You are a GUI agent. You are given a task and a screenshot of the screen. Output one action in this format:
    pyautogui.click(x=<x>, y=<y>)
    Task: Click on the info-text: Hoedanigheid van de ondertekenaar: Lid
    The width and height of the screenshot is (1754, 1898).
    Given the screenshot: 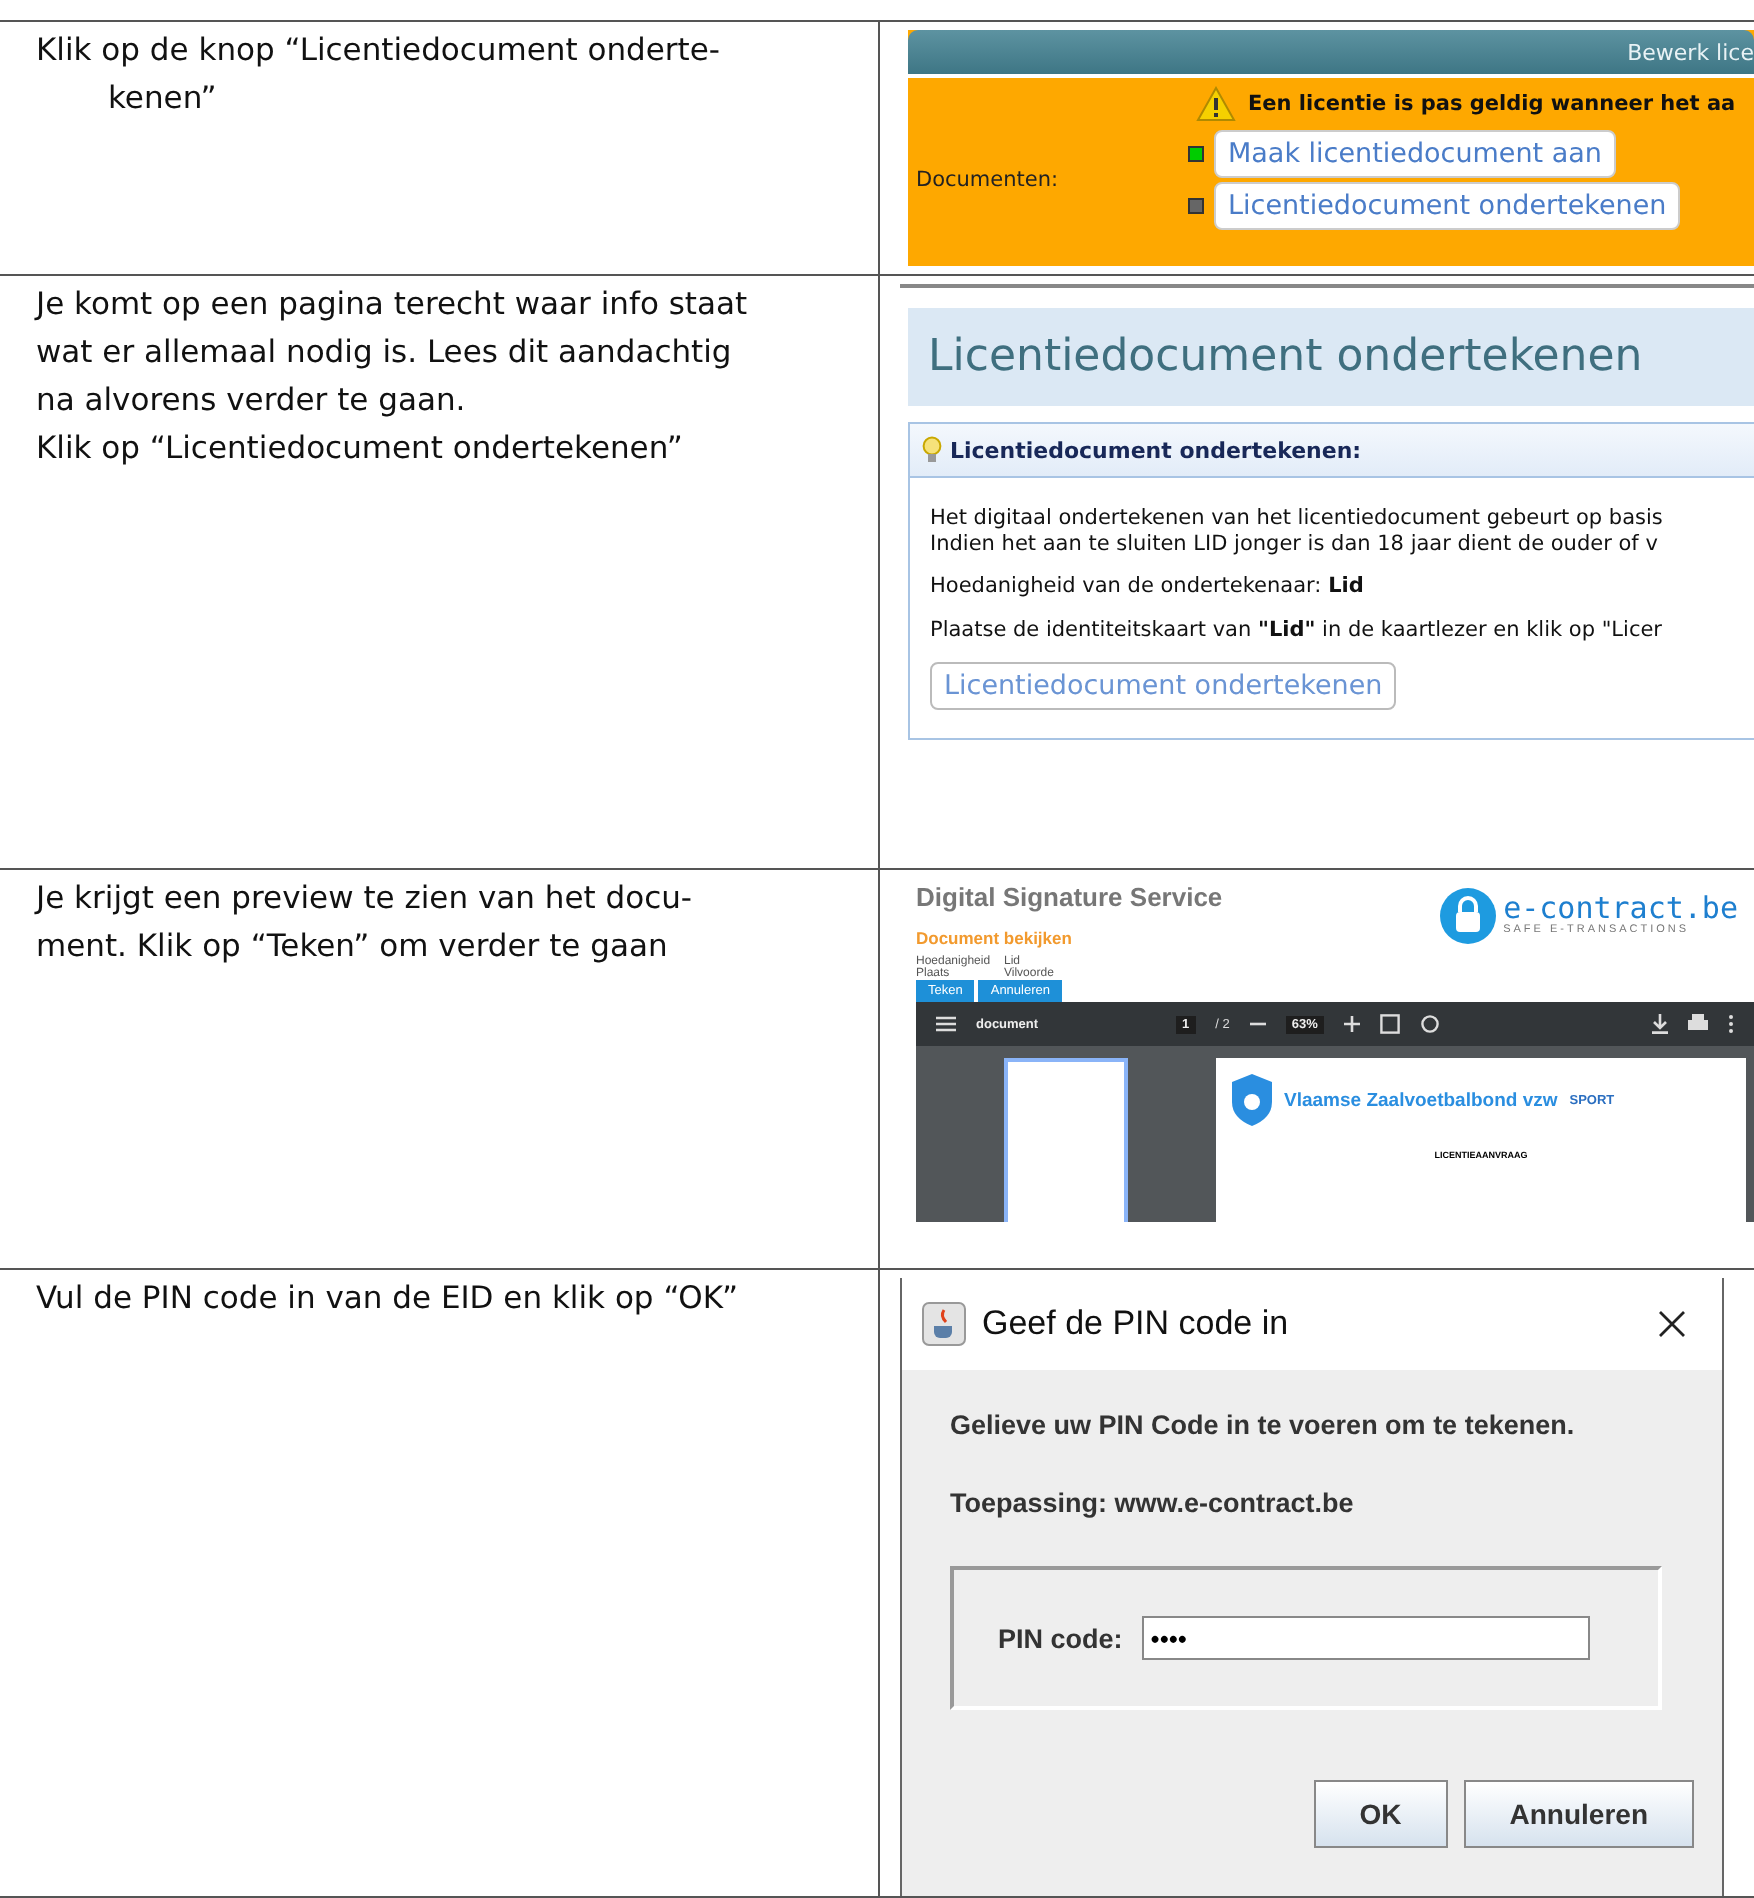 What is the action you would take?
    pyautogui.click(x=1148, y=586)
    